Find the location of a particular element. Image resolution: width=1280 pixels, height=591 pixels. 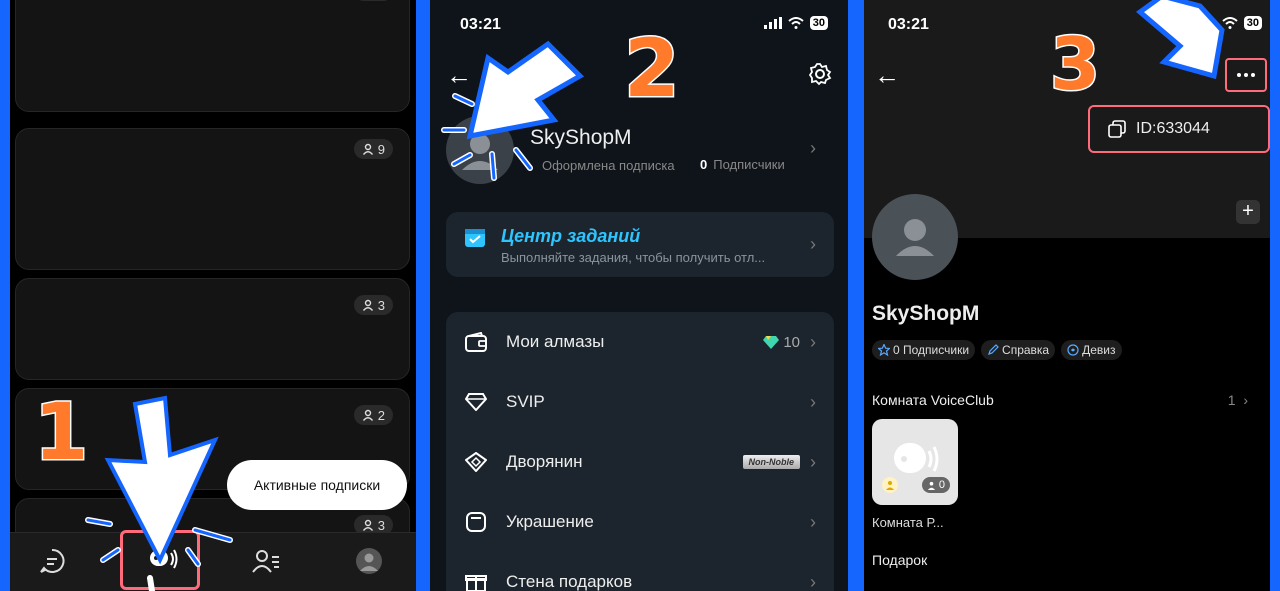

room-owner-badge is located at coordinates (890, 485).